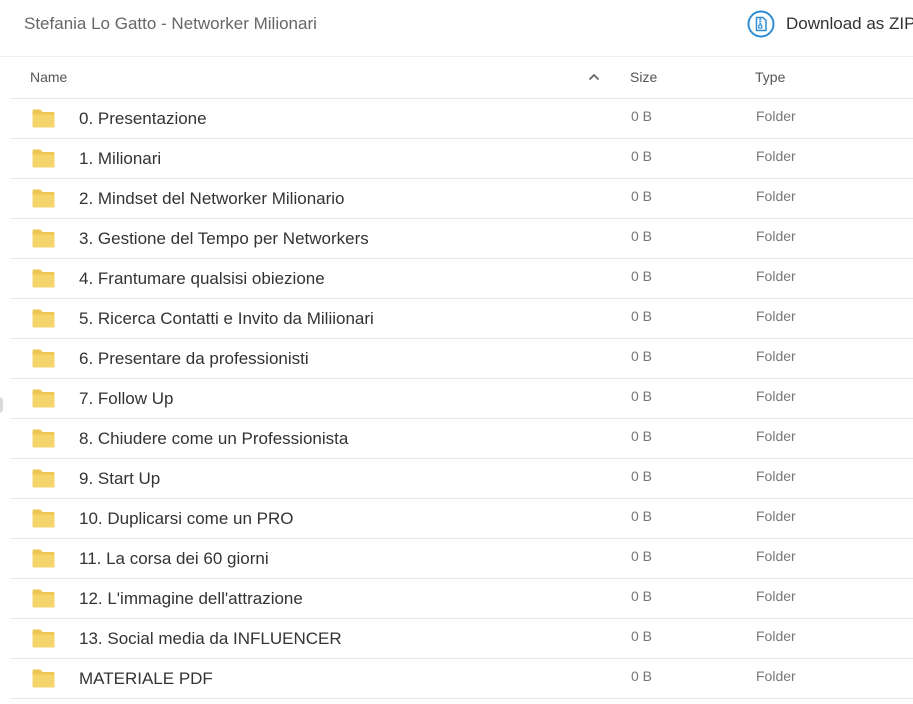  I want to click on file-name: 7. Follow Up, so click(126, 398).